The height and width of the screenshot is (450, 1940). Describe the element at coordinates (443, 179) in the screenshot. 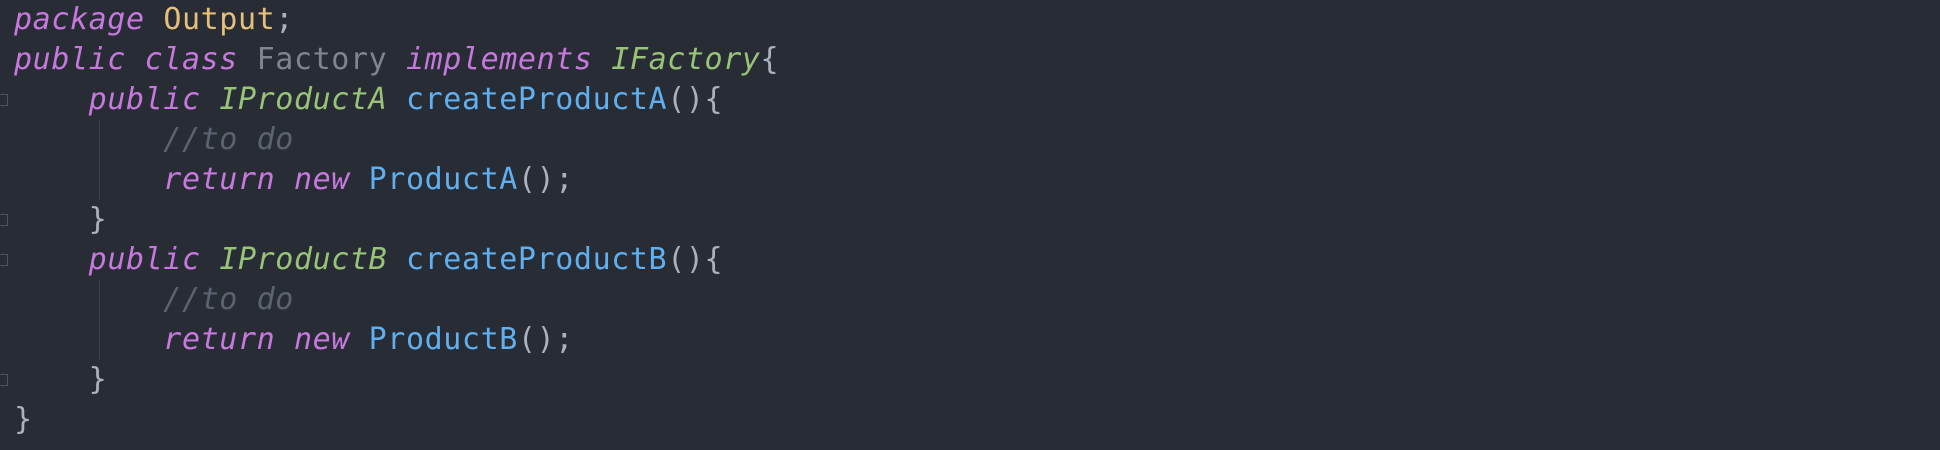

I see `function-token: ProductA` at that location.